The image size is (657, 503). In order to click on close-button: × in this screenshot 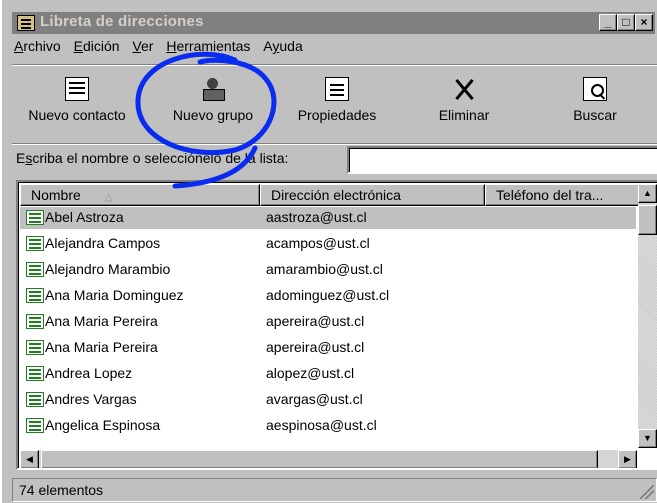, I will do `click(644, 22)`.